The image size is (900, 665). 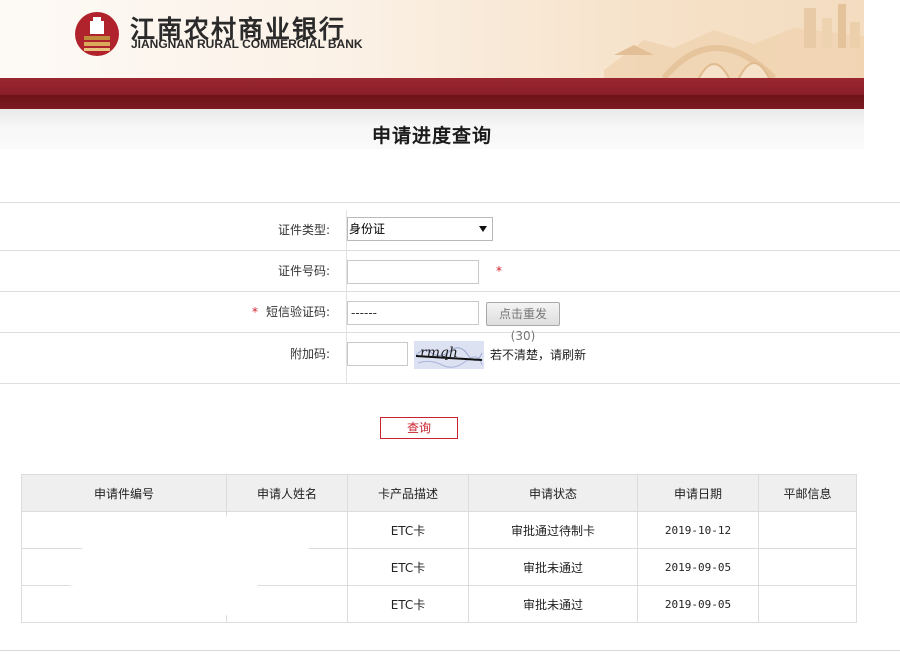 What do you see at coordinates (303, 271) in the screenshot?
I see `id-number-label: 证件号码:` at bounding box center [303, 271].